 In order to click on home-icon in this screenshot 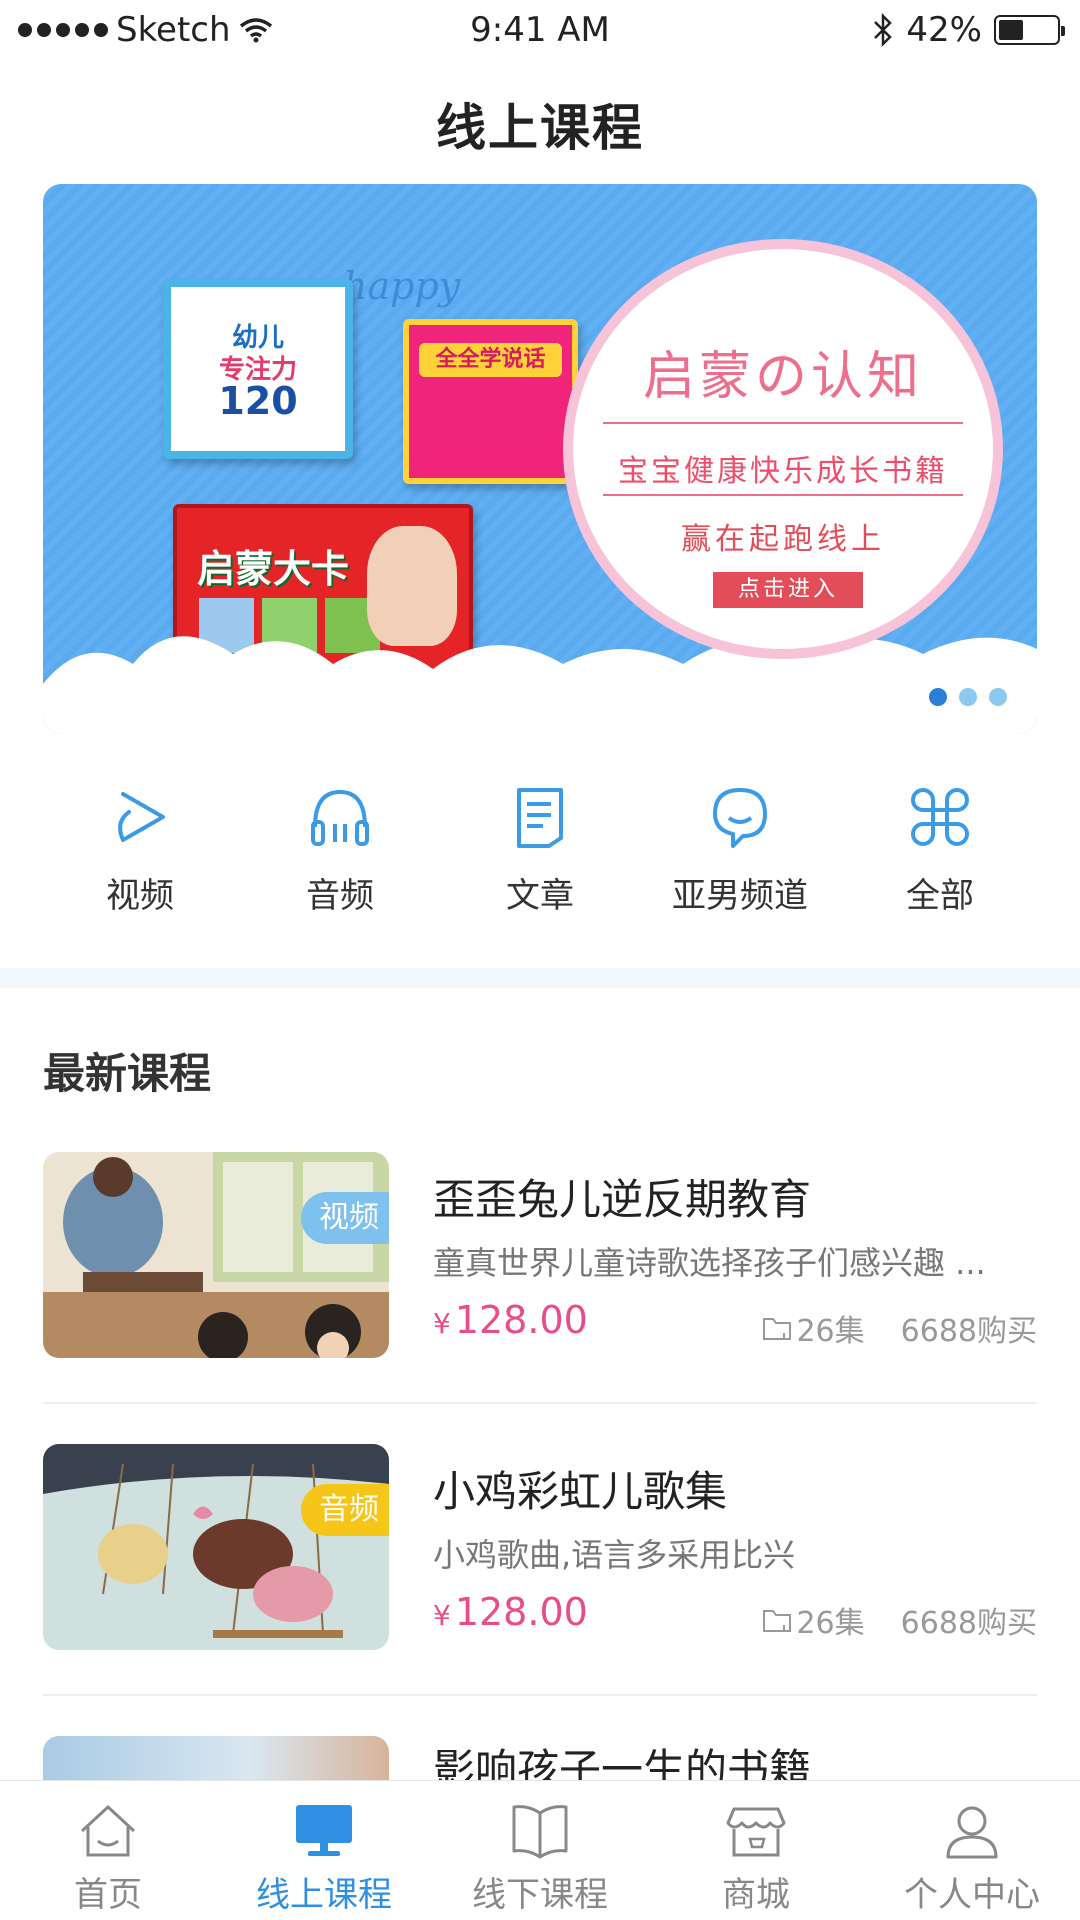, I will do `click(108, 1831)`.